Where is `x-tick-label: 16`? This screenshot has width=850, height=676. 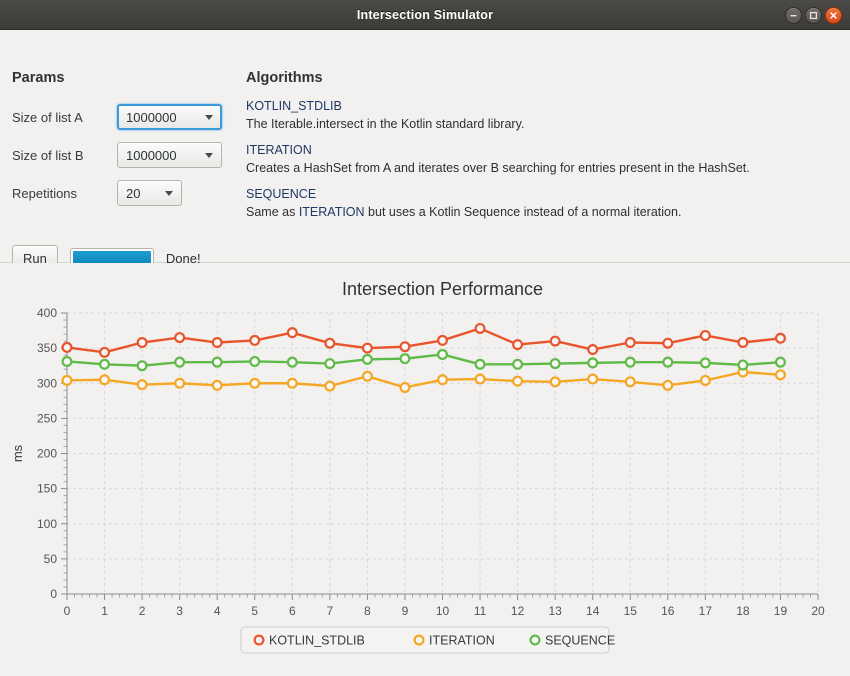
x-tick-label: 16 is located at coordinates (668, 611).